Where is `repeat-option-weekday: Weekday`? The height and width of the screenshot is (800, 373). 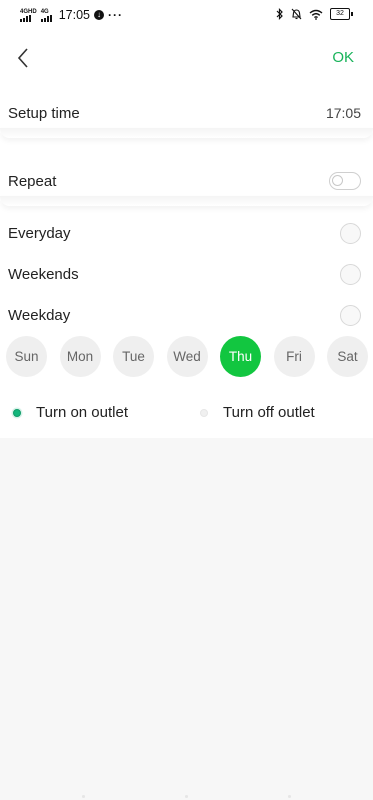
repeat-option-weekday: Weekday is located at coordinates (186, 315).